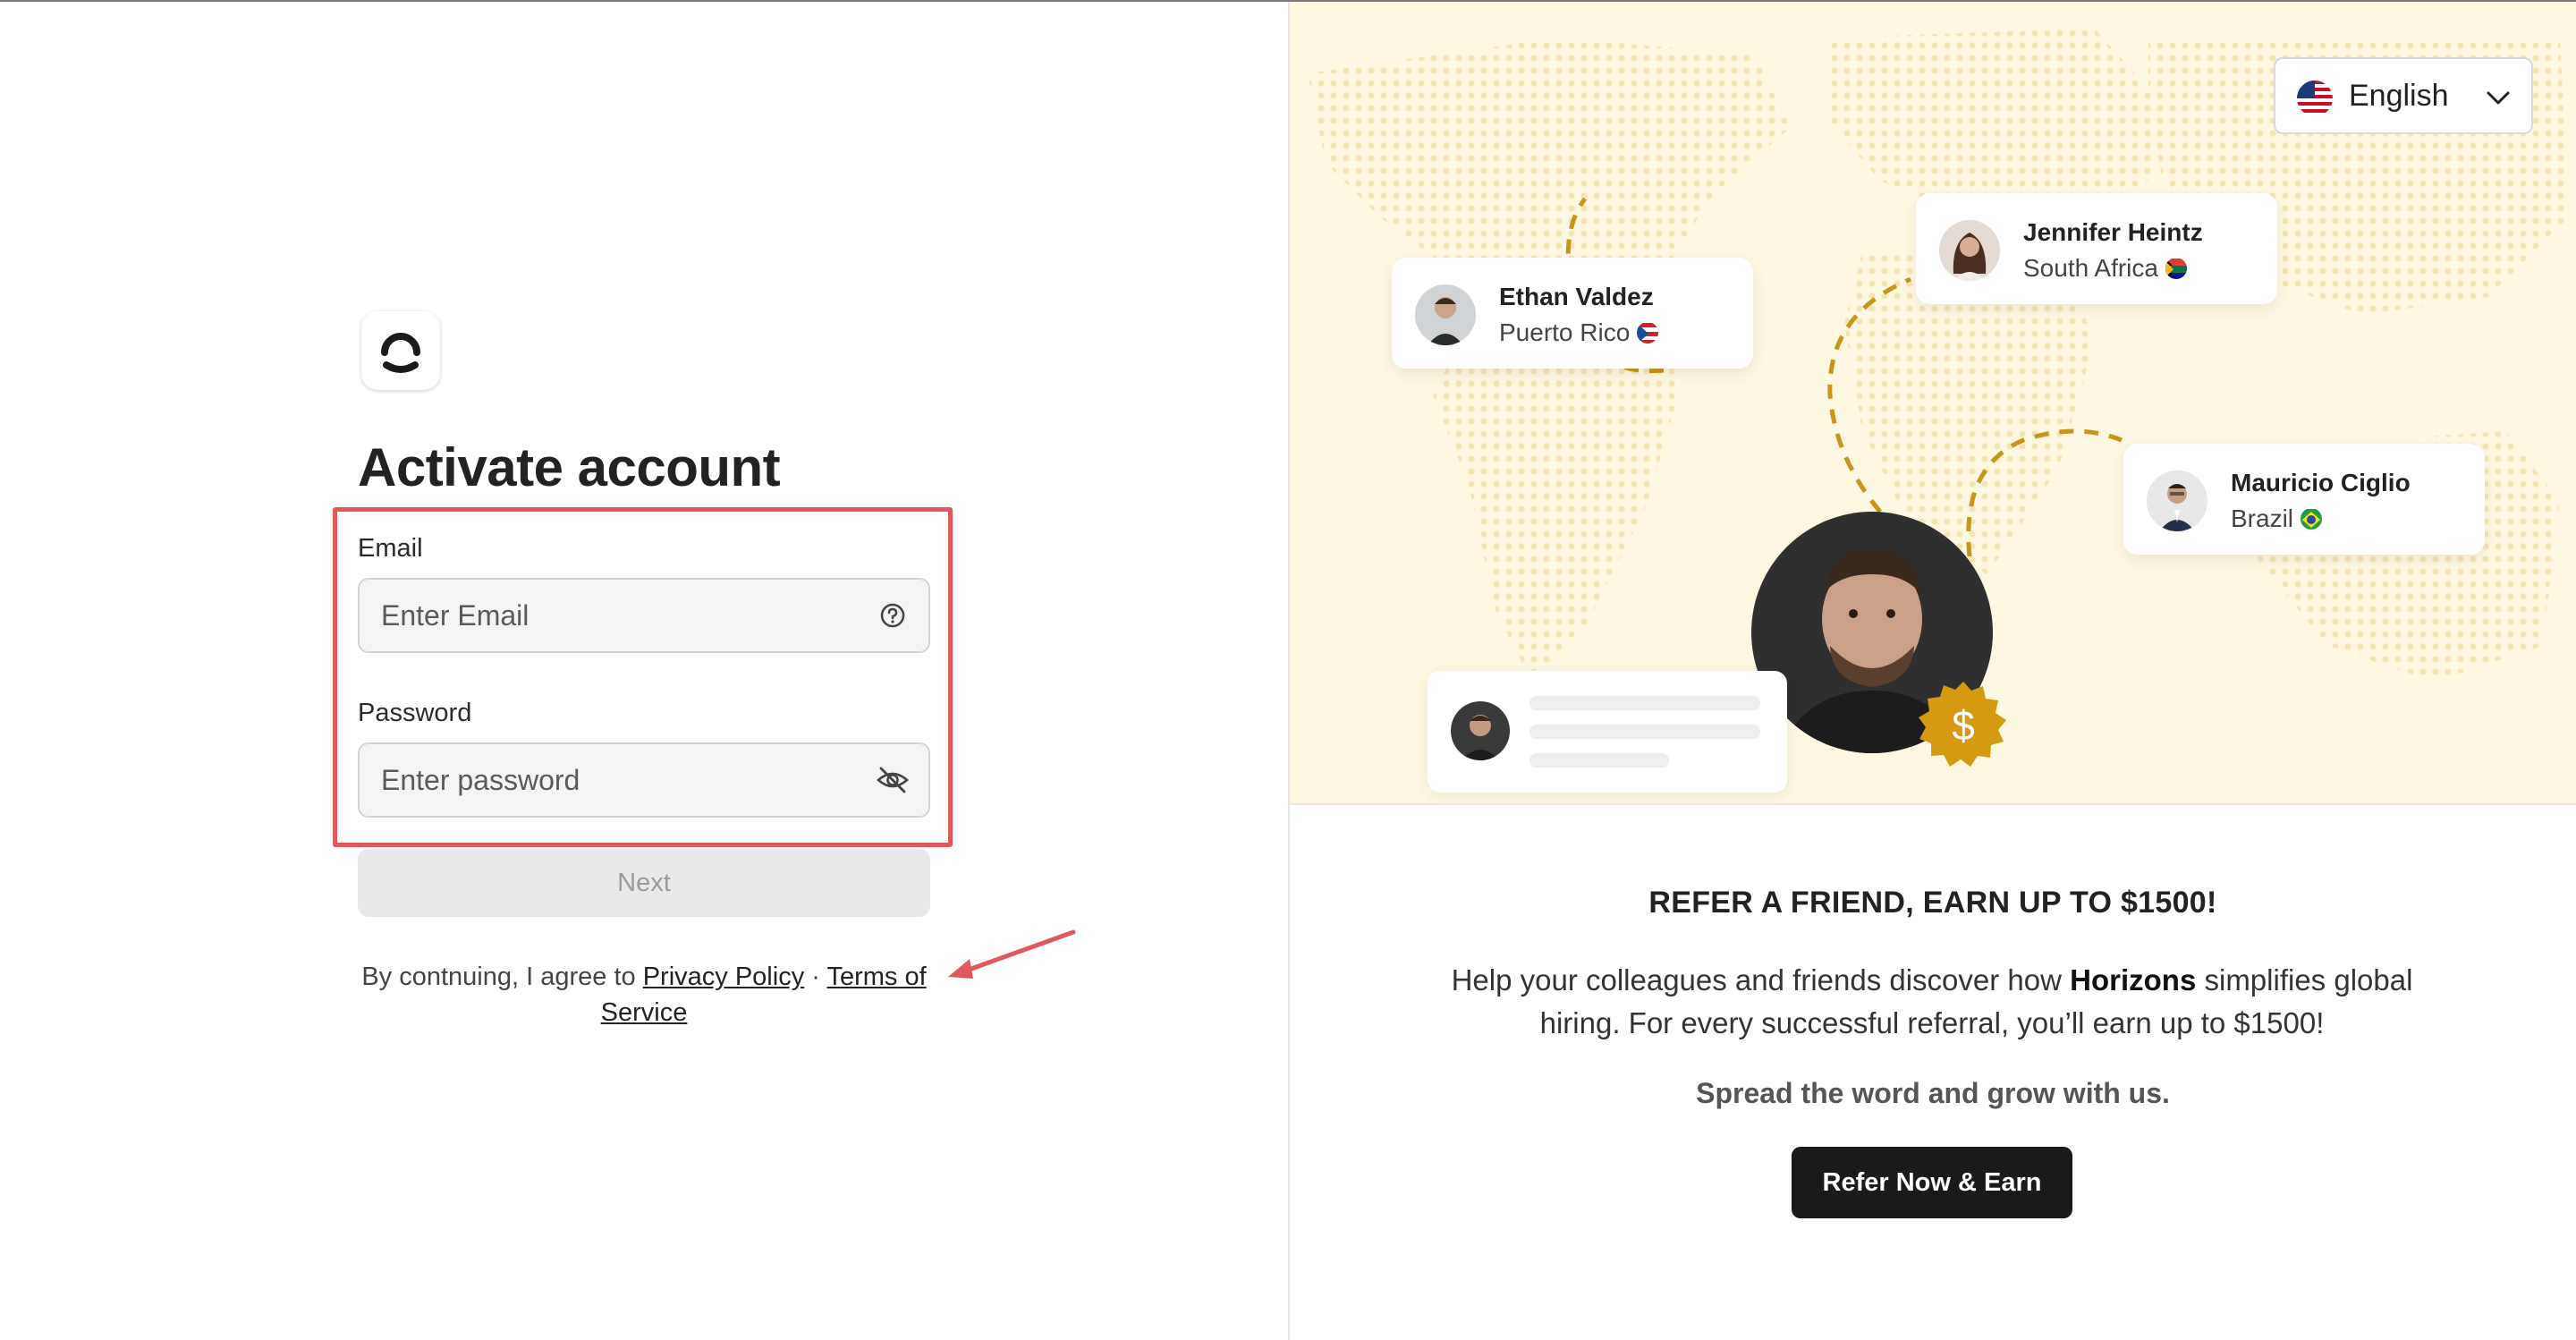  I want to click on next-button: Next, so click(644, 883).